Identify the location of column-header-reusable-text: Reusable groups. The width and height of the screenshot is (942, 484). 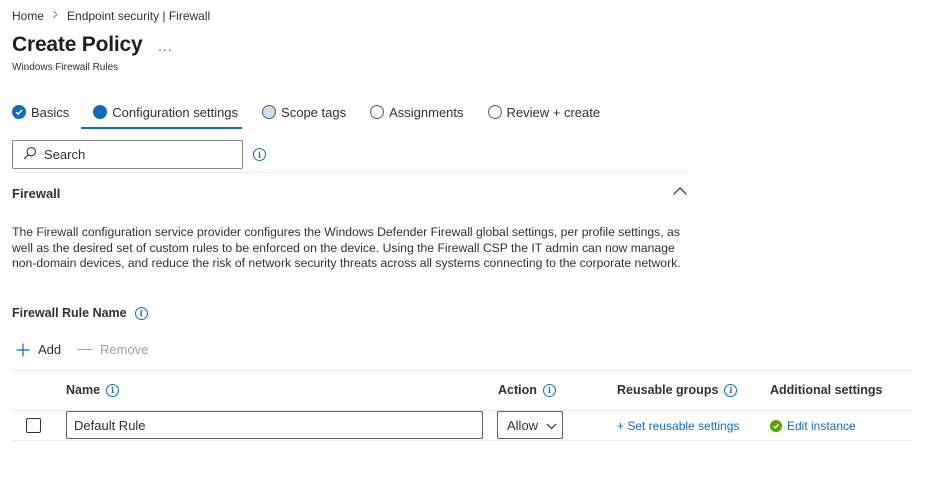
(668, 390).